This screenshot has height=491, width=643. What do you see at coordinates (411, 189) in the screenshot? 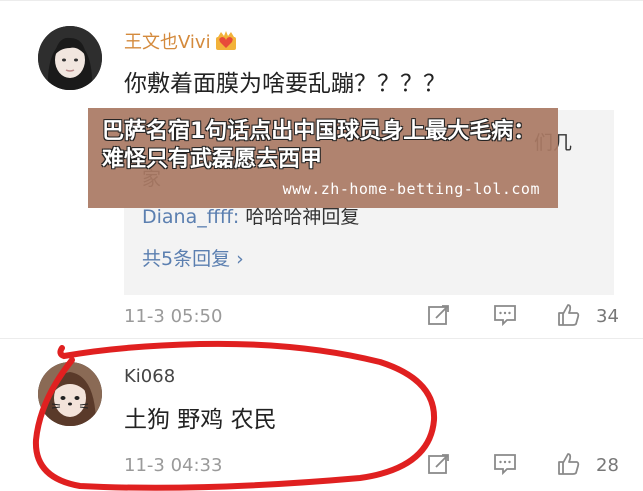
I see `banner-url: www.zh-home-betting-lol.com` at bounding box center [411, 189].